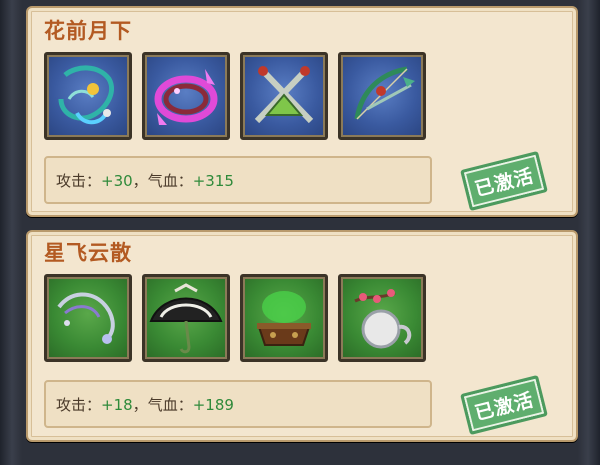 The image size is (600, 465). I want to click on item-slot-crossed-swords, so click(284, 96).